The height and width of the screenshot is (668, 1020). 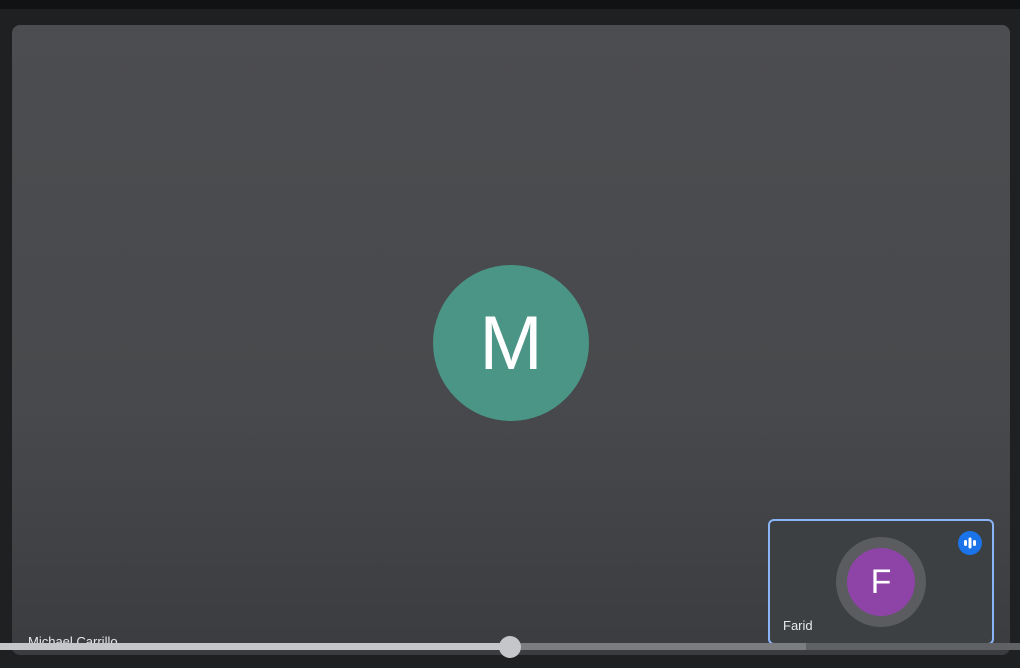 What do you see at coordinates (970, 543) in the screenshot?
I see `audio-level-icon` at bounding box center [970, 543].